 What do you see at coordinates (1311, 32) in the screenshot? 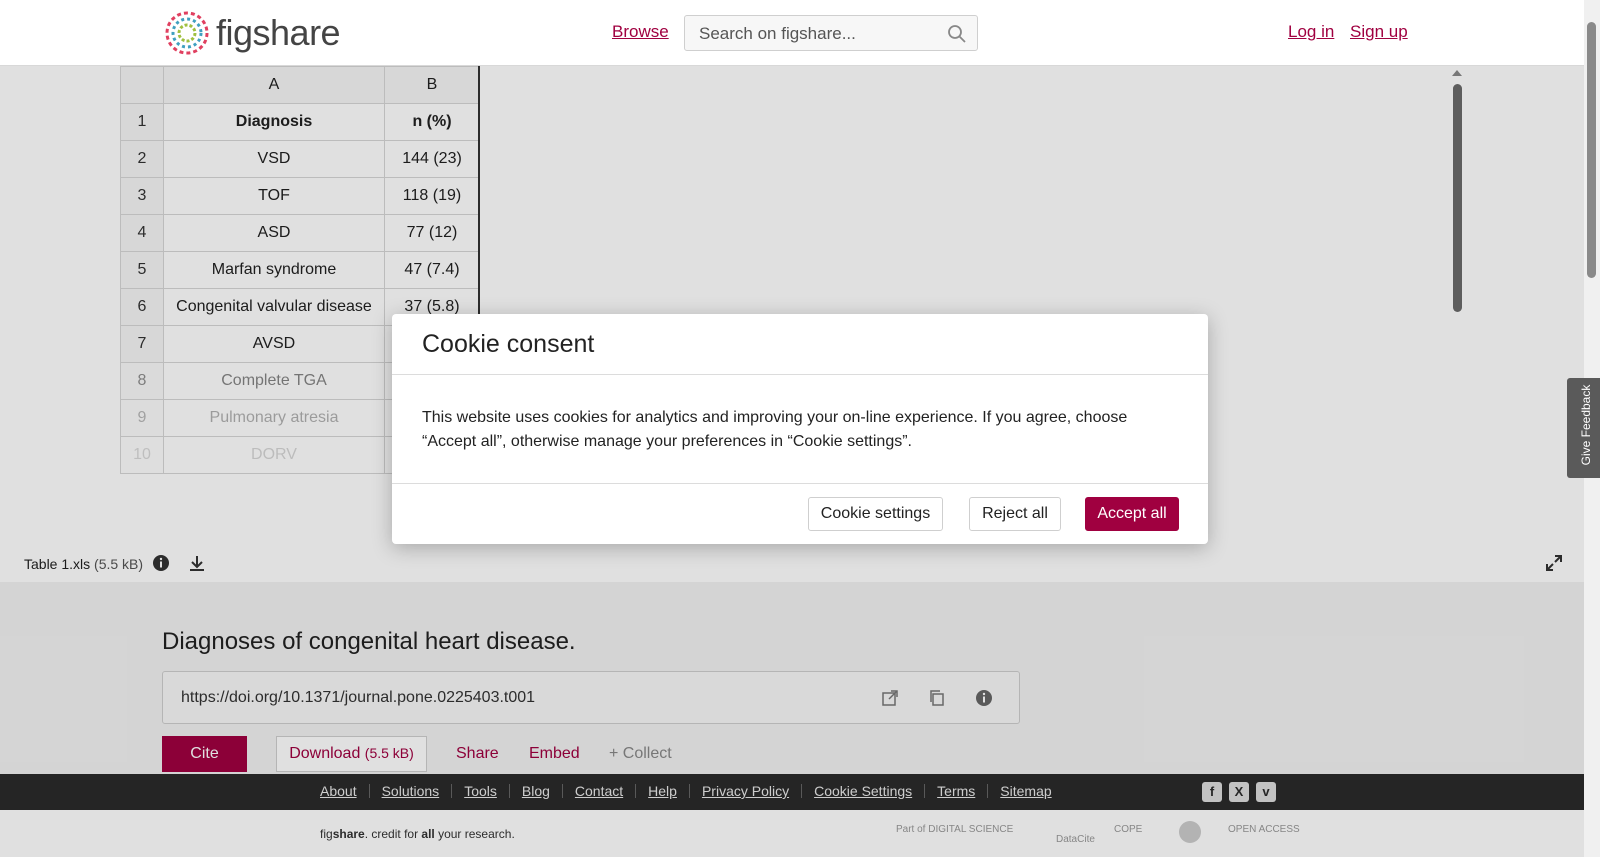
I see `login-link: Log in` at bounding box center [1311, 32].